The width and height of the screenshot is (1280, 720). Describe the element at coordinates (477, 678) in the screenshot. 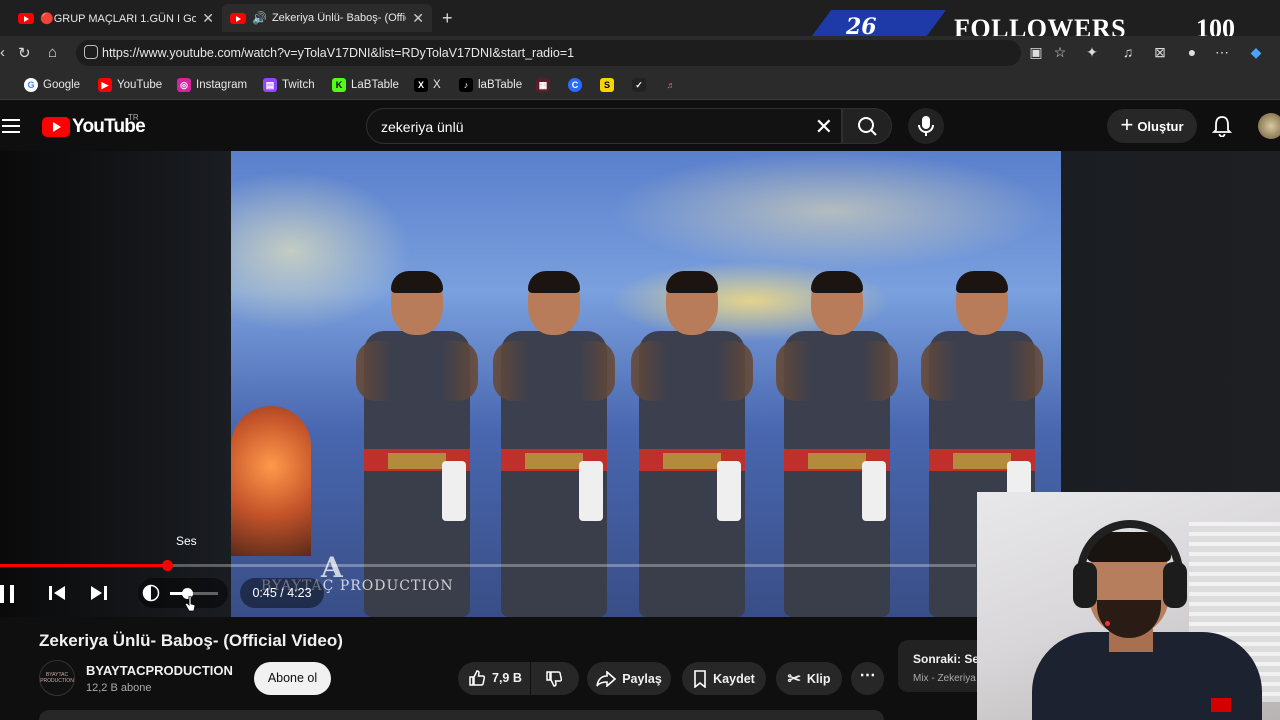

I see `thumbs-up-icon` at that location.